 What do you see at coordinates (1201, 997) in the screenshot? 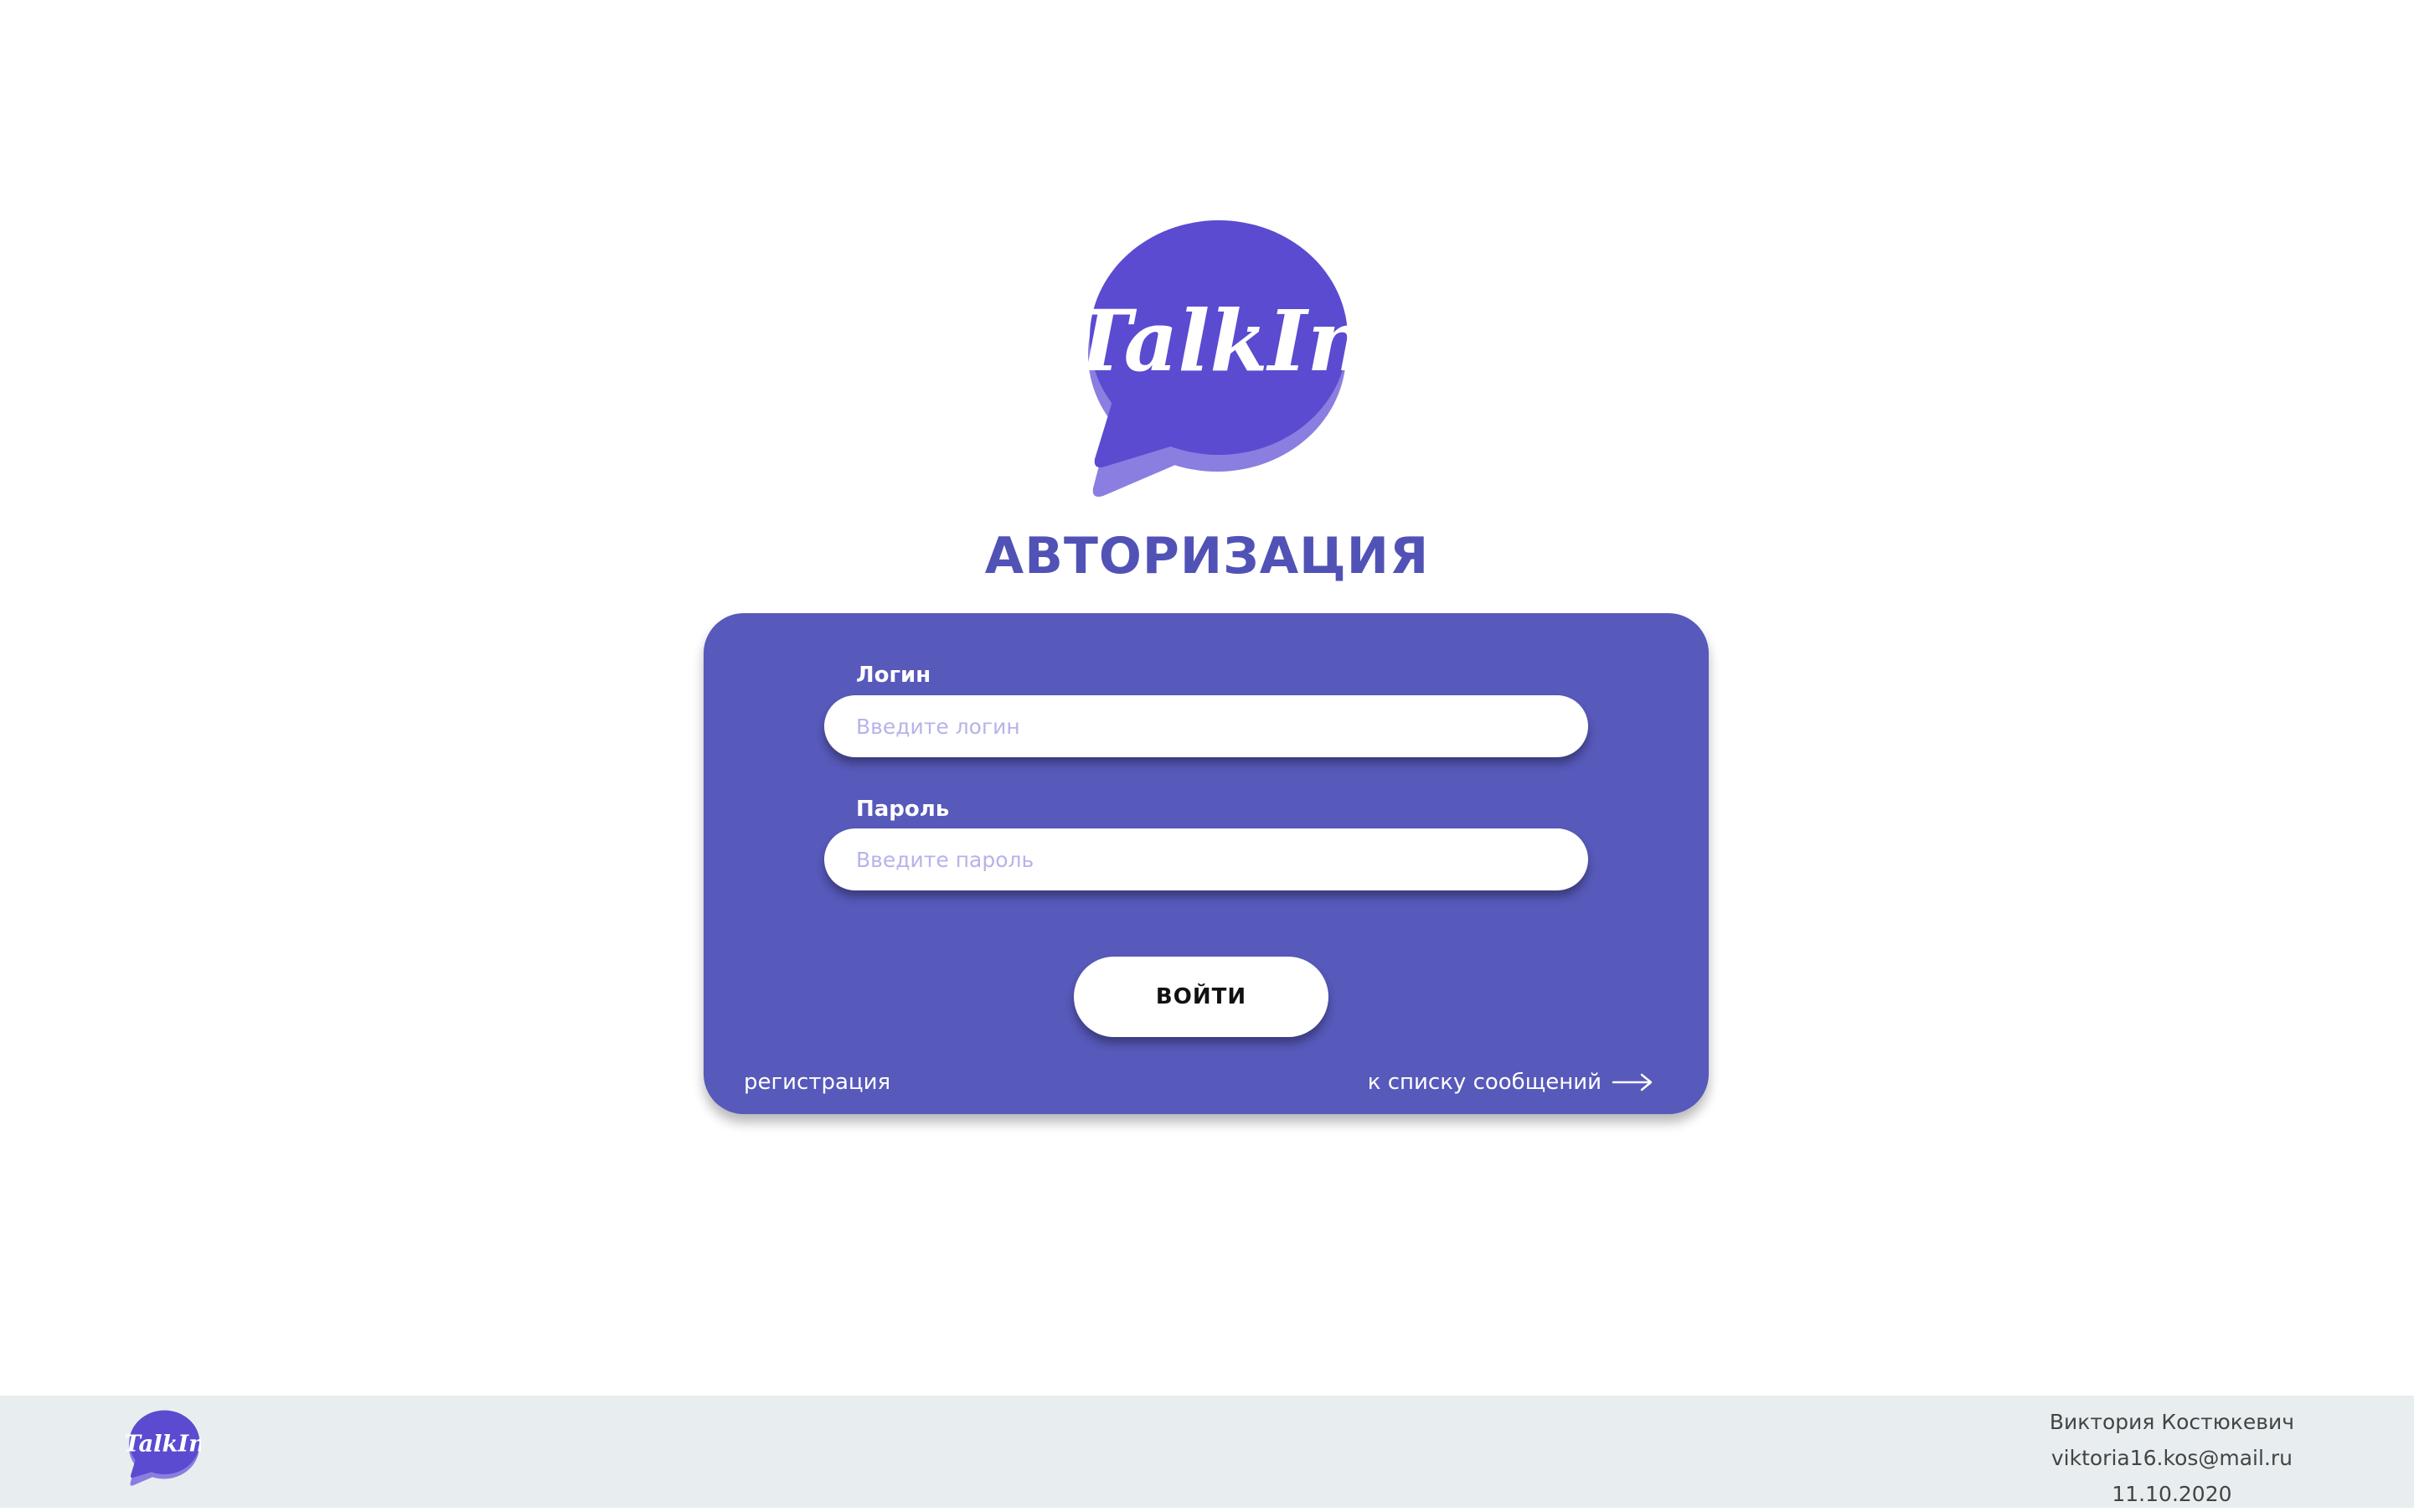
I see `login-submit-button: ВОЙТИ` at bounding box center [1201, 997].